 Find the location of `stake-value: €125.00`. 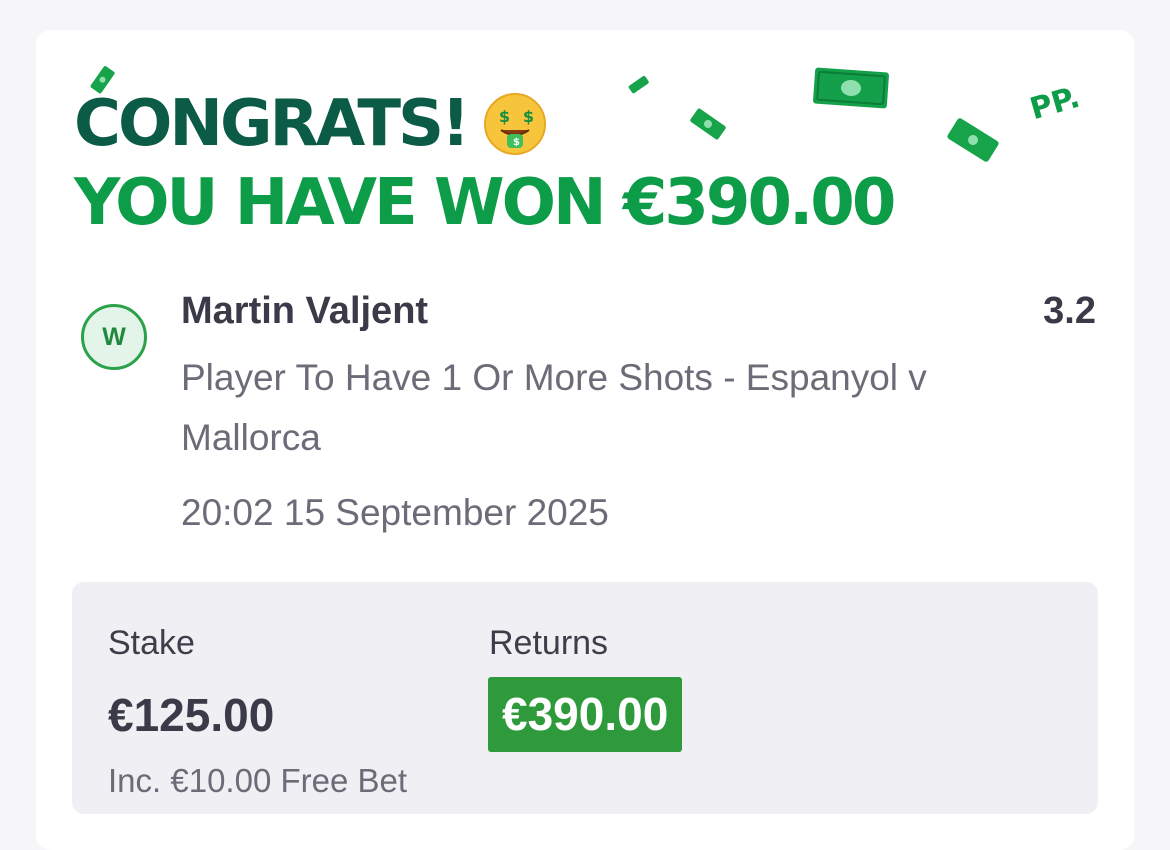

stake-value: €125.00 is located at coordinates (191, 715).